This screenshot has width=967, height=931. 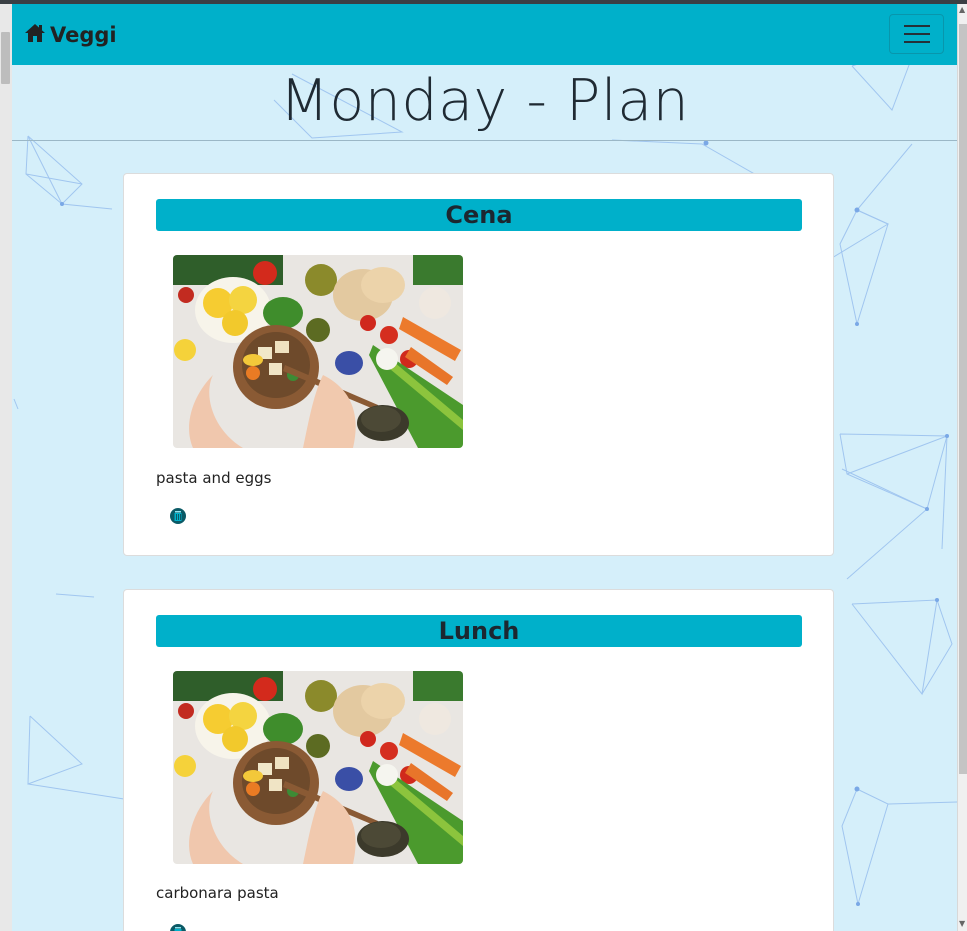 I want to click on navbar-toggle-button, so click(x=916, y=34).